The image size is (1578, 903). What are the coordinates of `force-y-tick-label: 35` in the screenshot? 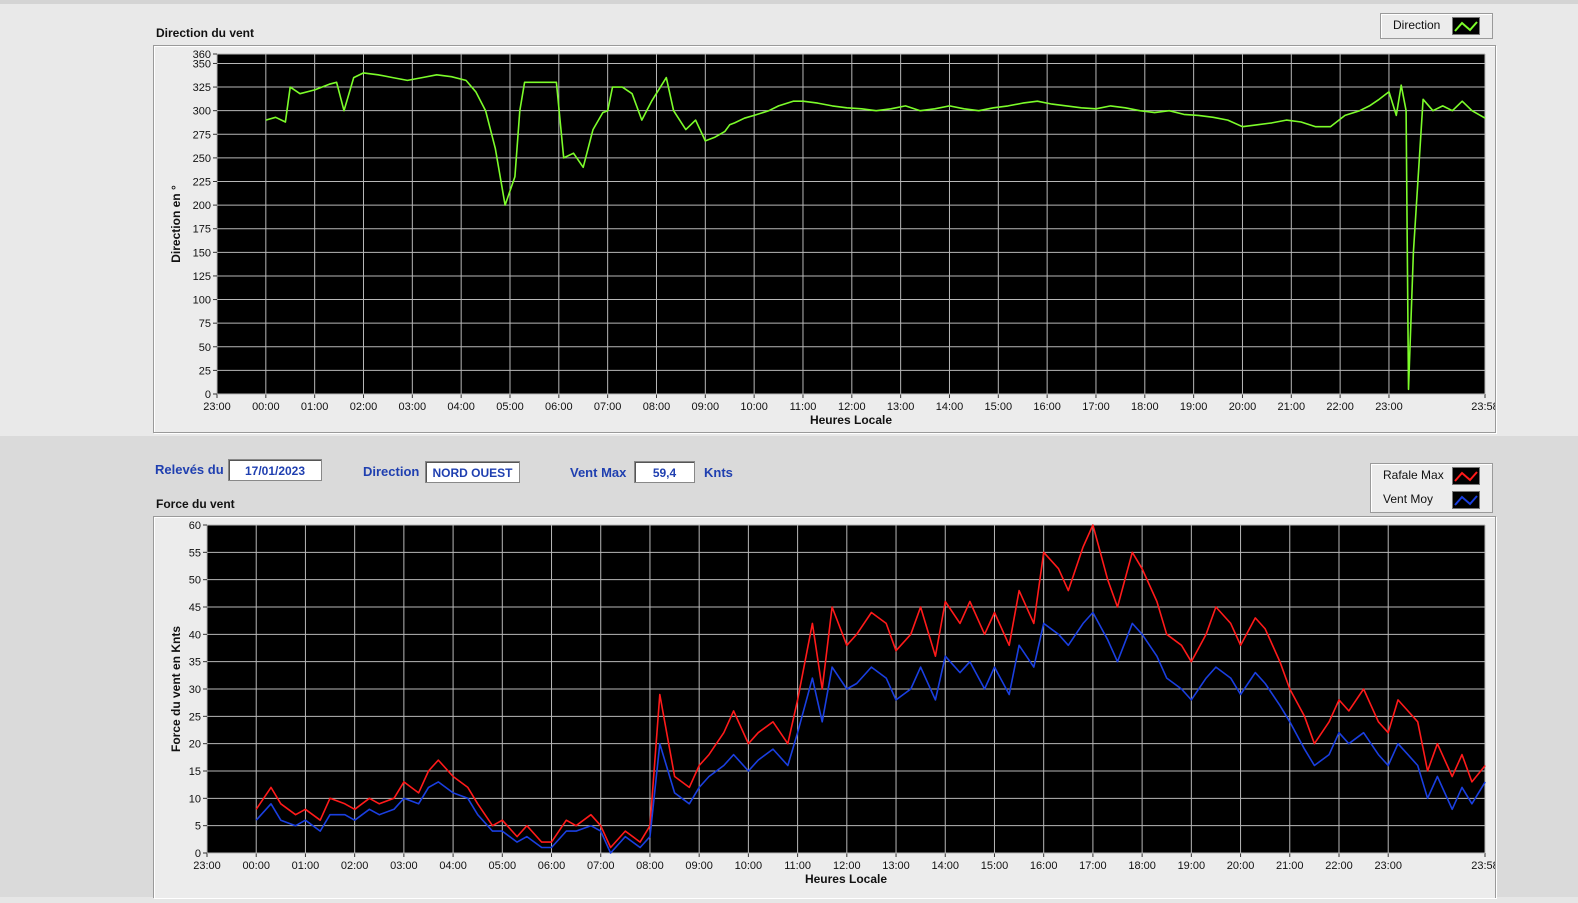 It's located at (195, 663).